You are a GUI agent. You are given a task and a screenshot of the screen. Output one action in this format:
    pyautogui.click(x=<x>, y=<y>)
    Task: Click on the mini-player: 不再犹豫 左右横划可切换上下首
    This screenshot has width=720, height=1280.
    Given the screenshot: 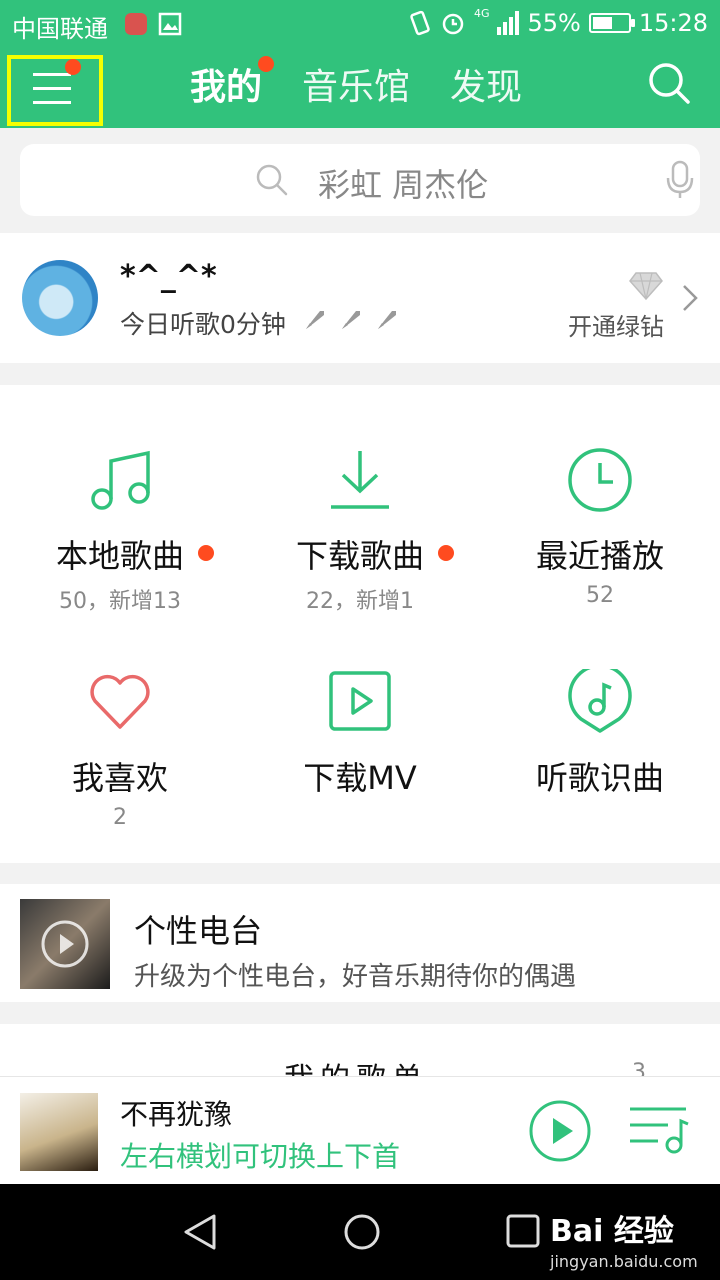 What is the action you would take?
    pyautogui.click(x=360, y=1130)
    